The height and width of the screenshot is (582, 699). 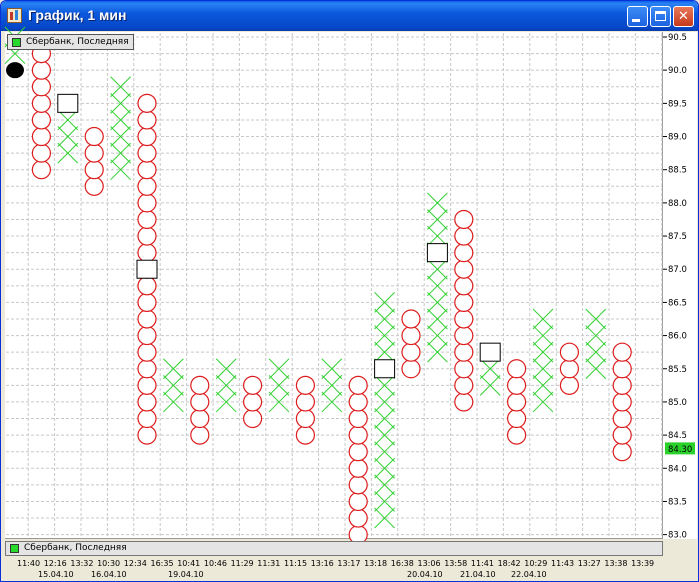 What do you see at coordinates (186, 574) in the screenshot?
I see `date-label: 19.04.10` at bounding box center [186, 574].